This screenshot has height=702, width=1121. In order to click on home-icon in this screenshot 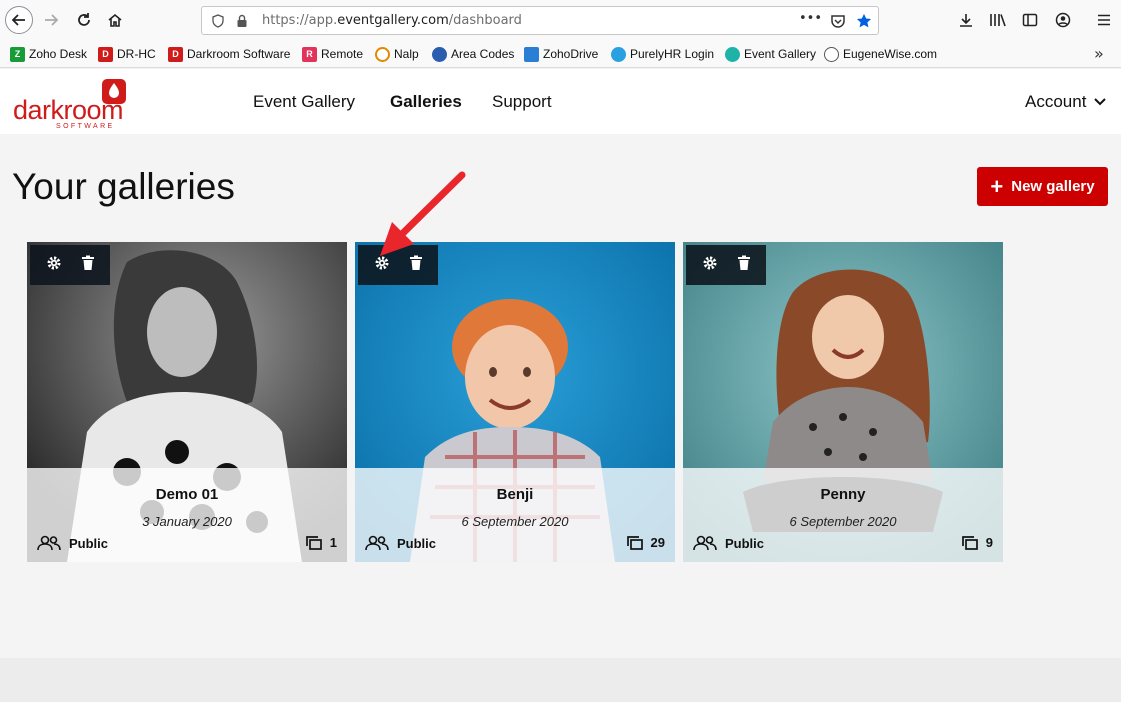, I will do `click(115, 20)`.